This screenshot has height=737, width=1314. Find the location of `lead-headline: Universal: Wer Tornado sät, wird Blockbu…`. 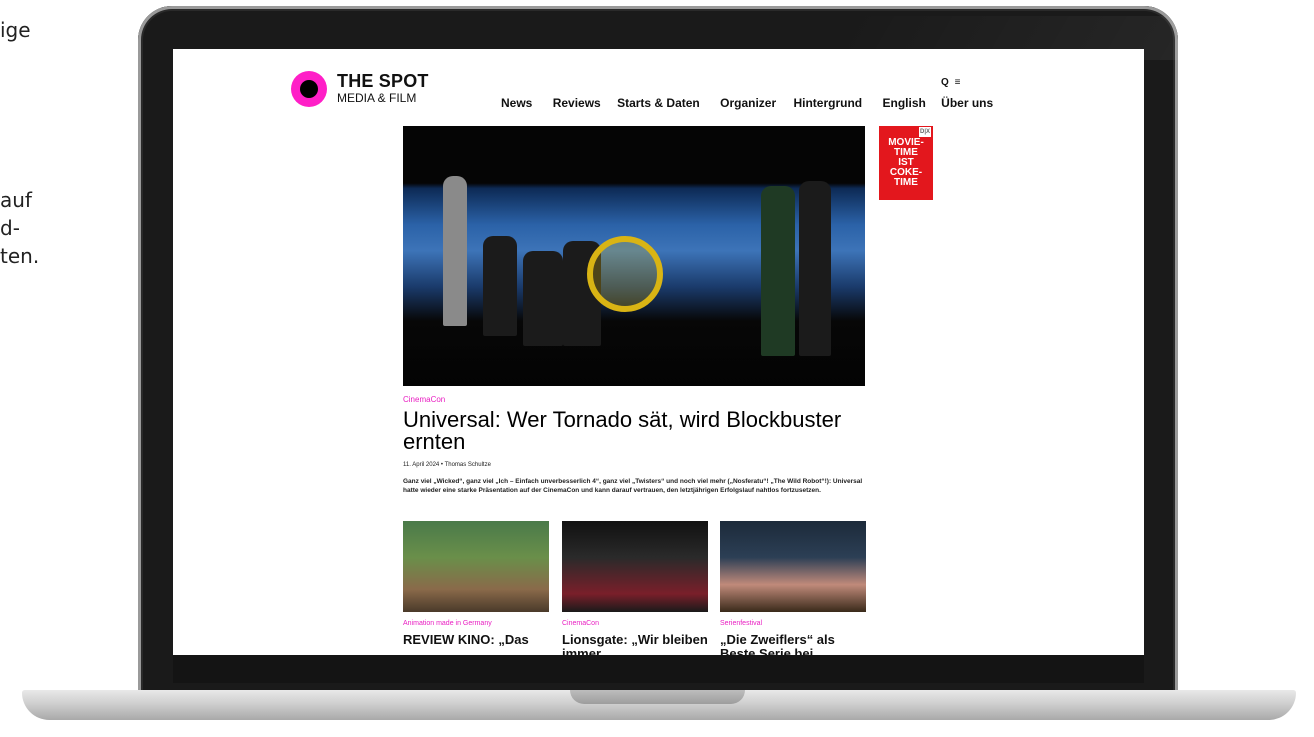

lead-headline: Universal: Wer Tornado sät, wird Blockbu… is located at coordinates (638, 431).